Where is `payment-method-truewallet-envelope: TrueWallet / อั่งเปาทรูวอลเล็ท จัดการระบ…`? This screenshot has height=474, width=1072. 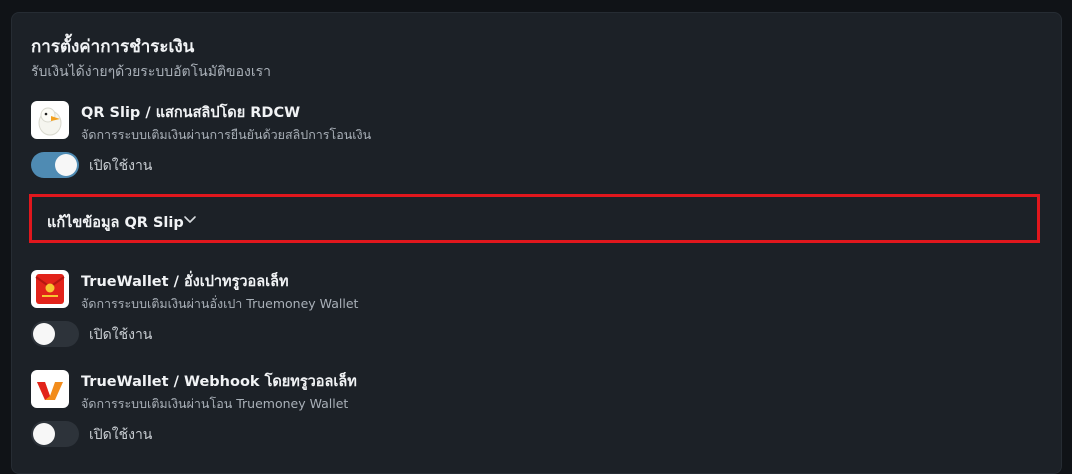
payment-method-truewallet-envelope: TrueWallet / อั่งเปาทรูวอลเล็ท จัดการระบ… is located at coordinates (481, 290).